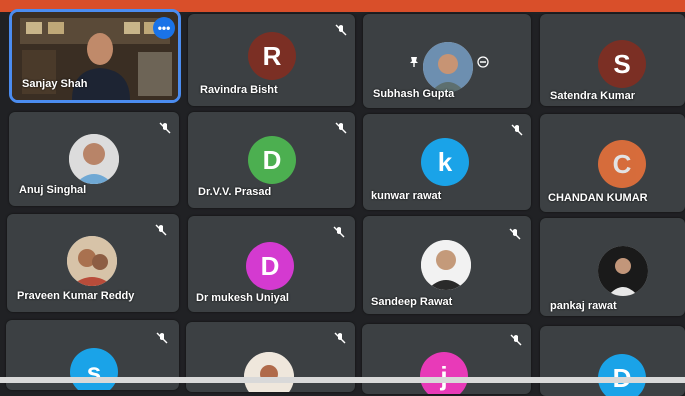  I want to click on participant-tile-chandan-kumar: C CHANDAN KUMAR, so click(612, 163).